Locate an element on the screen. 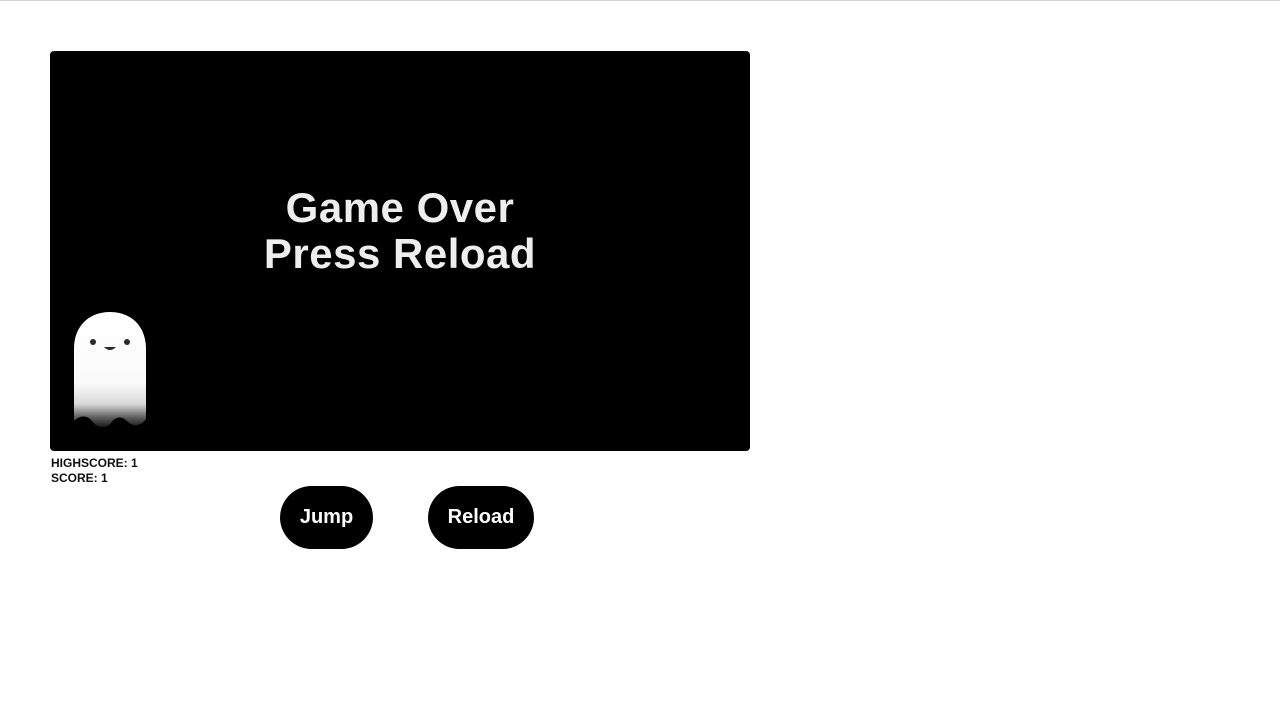 This screenshot has height=720, width=1280. game-over-line: Game Over is located at coordinates (400, 207).